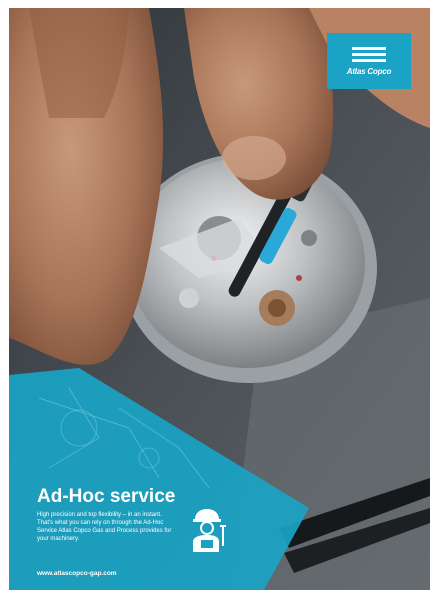 This screenshot has width=439, height=598. What do you see at coordinates (106, 496) in the screenshot?
I see `headline: Ad-Hoc service` at bounding box center [106, 496].